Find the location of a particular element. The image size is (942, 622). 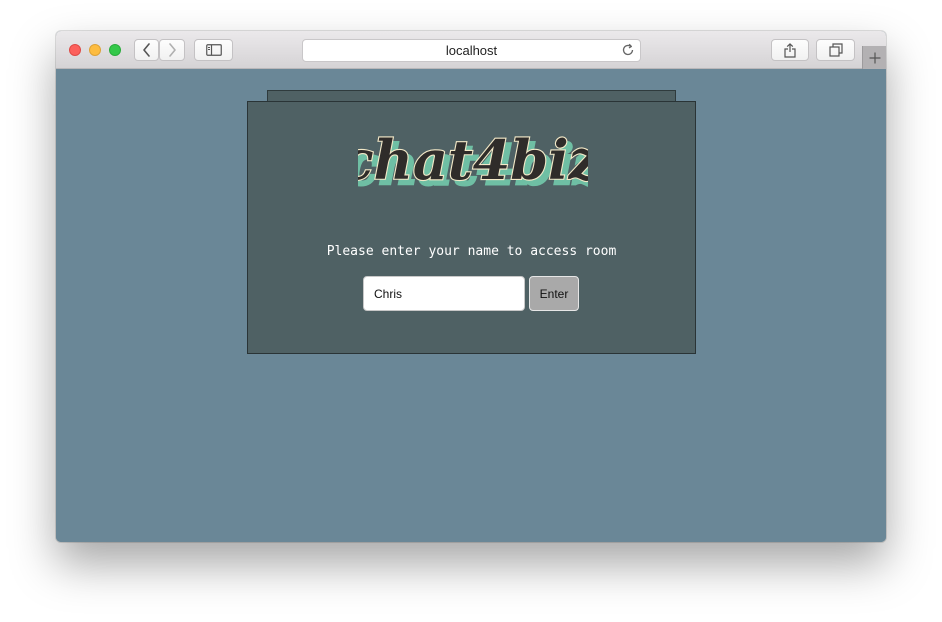

tabs-overview-icon is located at coordinates (835, 50).